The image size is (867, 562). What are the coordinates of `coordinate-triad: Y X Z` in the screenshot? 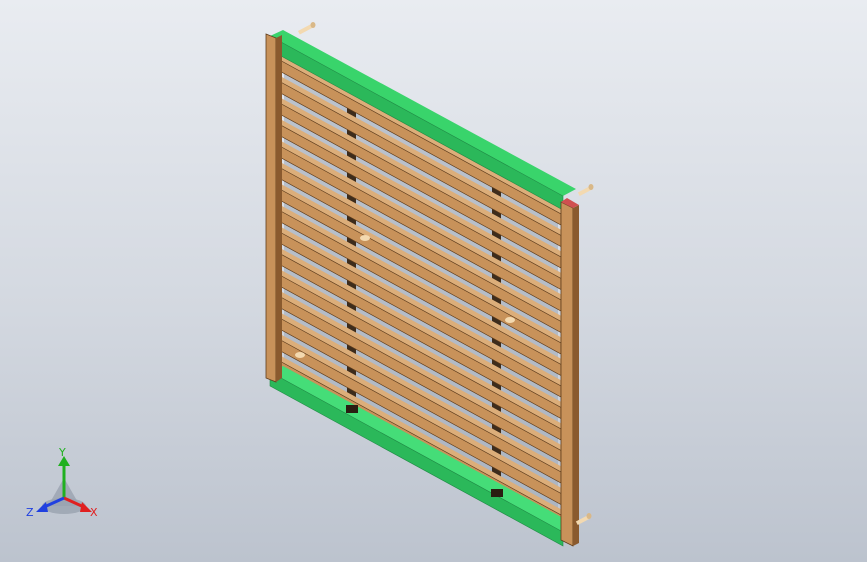 It's located at (67, 486).